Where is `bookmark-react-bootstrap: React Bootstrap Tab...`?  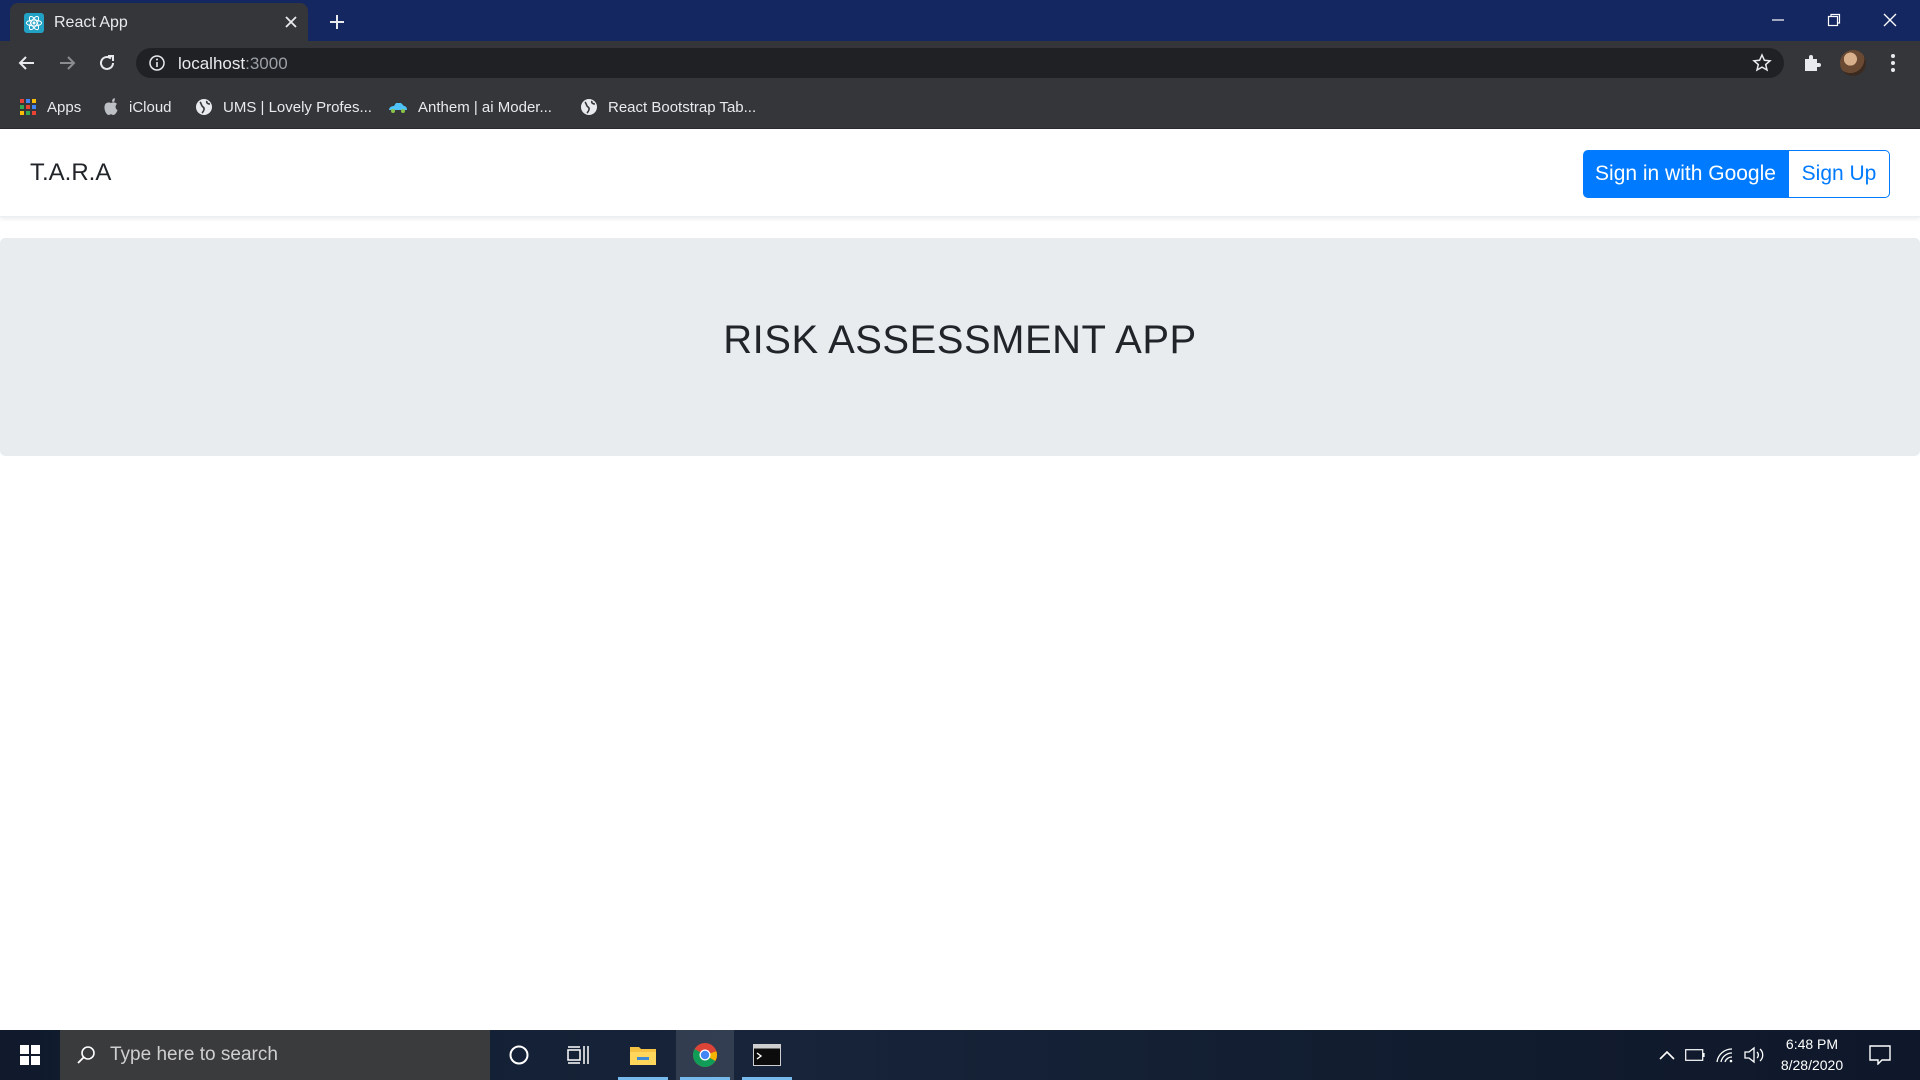
bookmark-react-bootstrap: React Bootstrap Tab... is located at coordinates (668, 107).